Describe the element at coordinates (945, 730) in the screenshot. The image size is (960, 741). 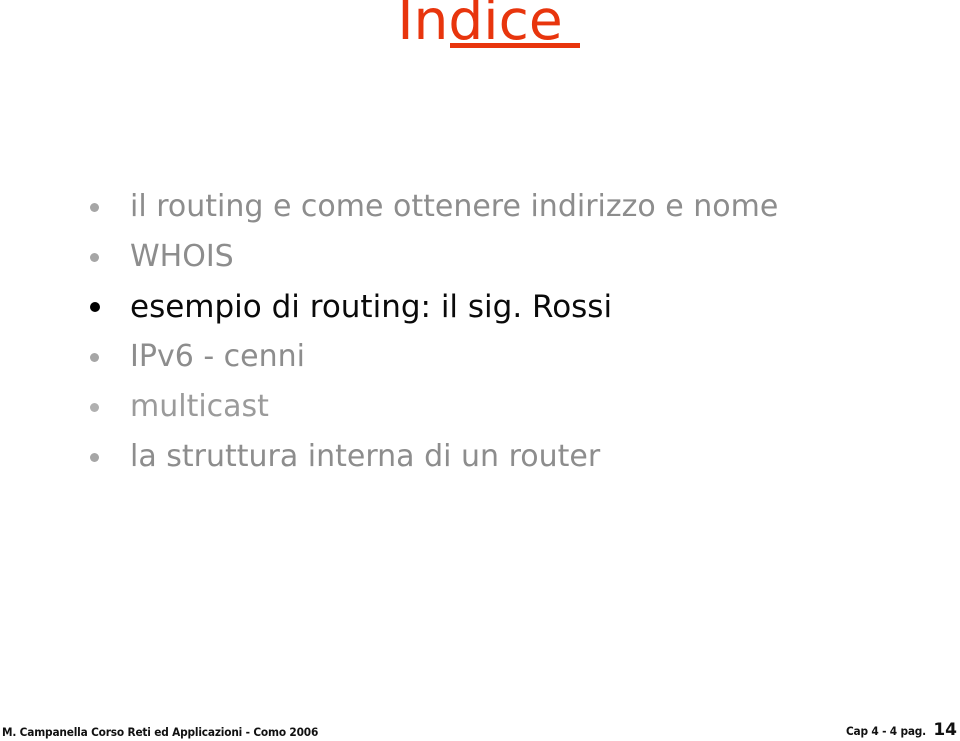
I see `footer-page-number: 14` at that location.